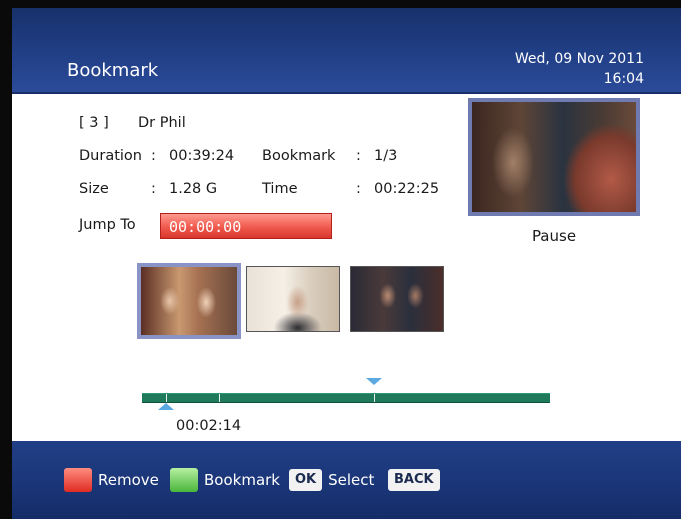 Image resolution: width=681 pixels, height=519 pixels. I want to click on size-colon: :, so click(153, 189).